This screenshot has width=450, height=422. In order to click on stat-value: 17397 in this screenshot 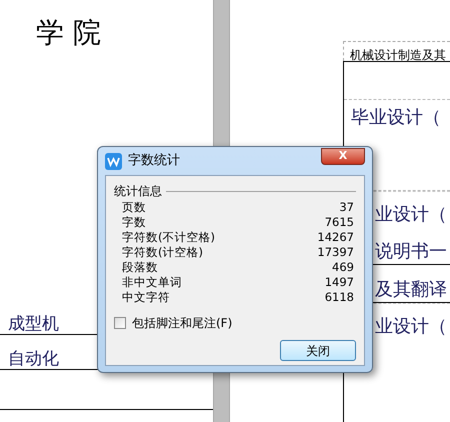, I will do `click(335, 252)`.